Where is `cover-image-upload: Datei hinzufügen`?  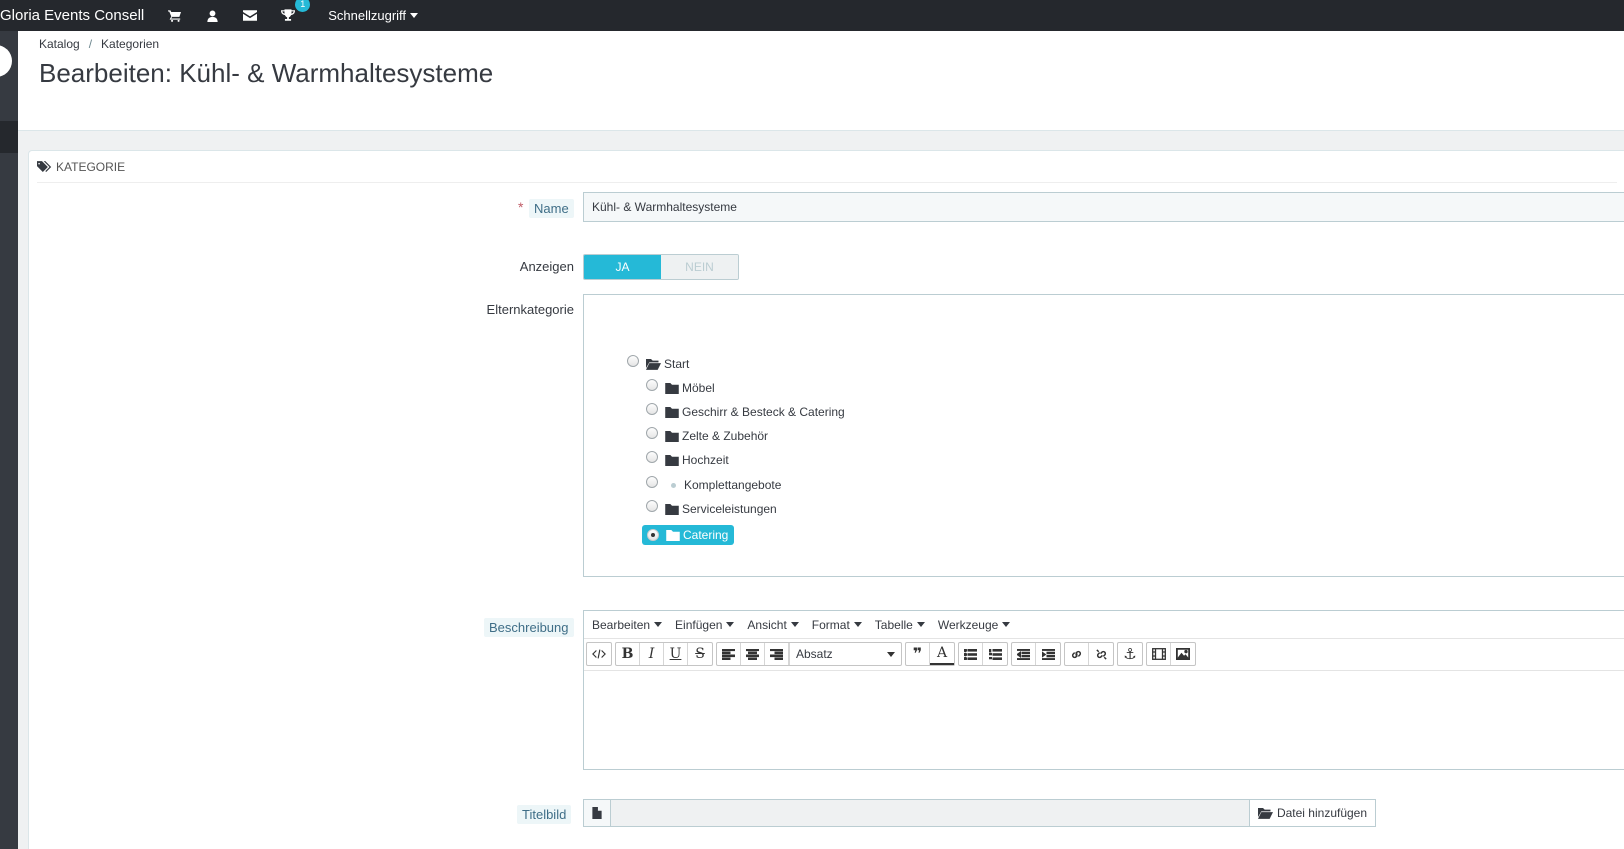 cover-image-upload: Datei hinzufügen is located at coordinates (979, 813).